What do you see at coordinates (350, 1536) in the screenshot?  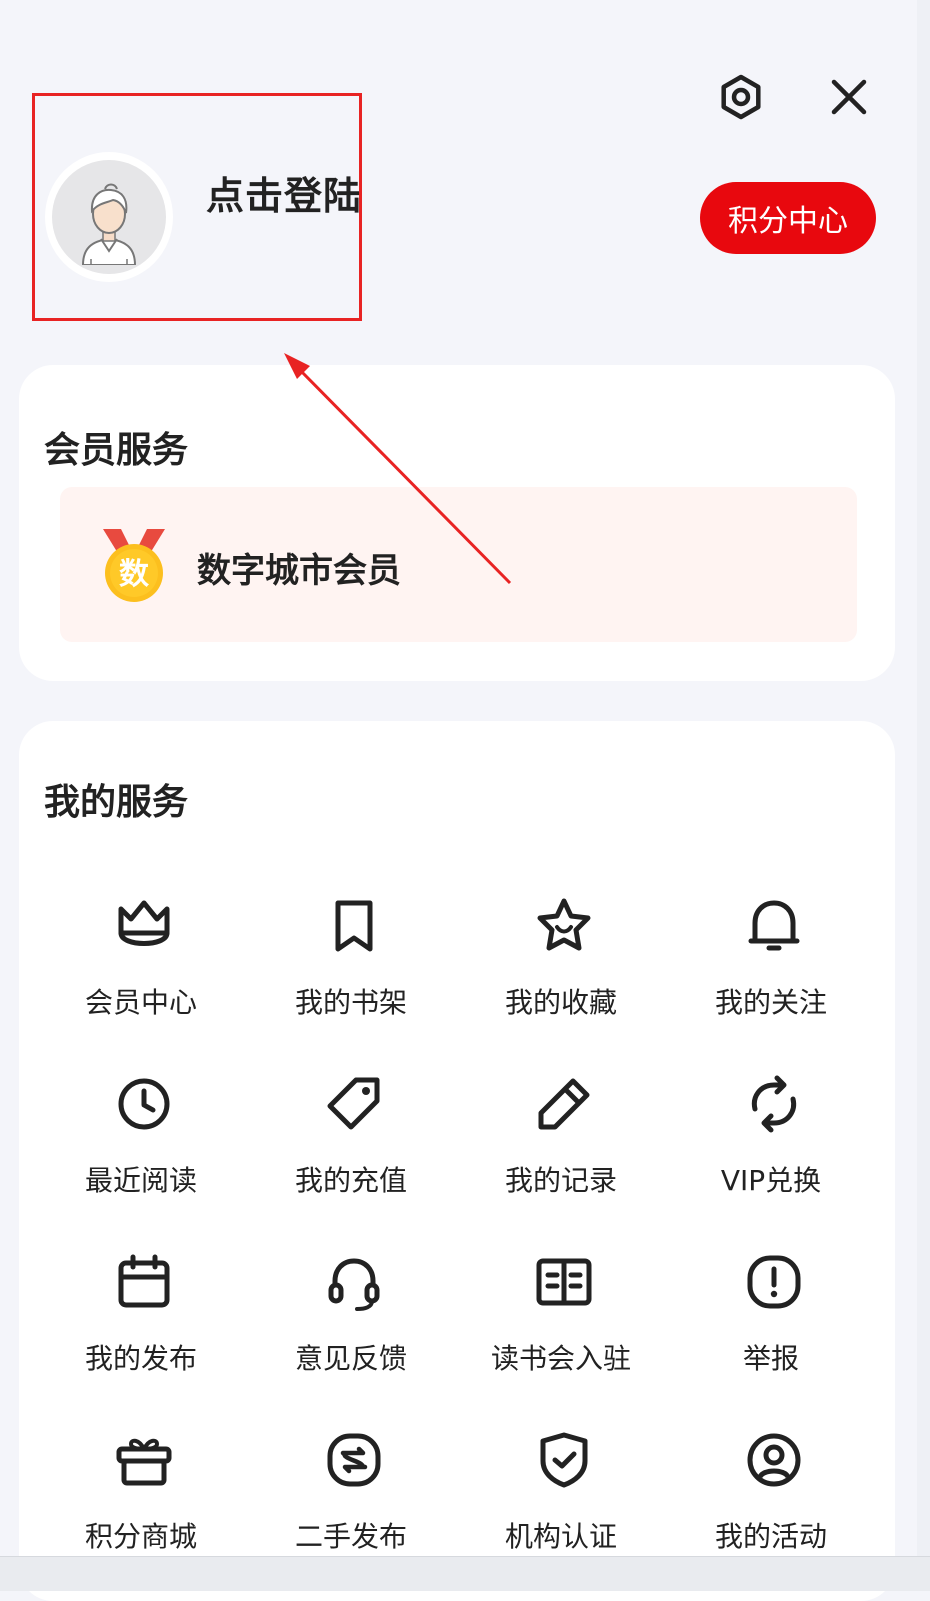 I see `service-label: 二手发布` at bounding box center [350, 1536].